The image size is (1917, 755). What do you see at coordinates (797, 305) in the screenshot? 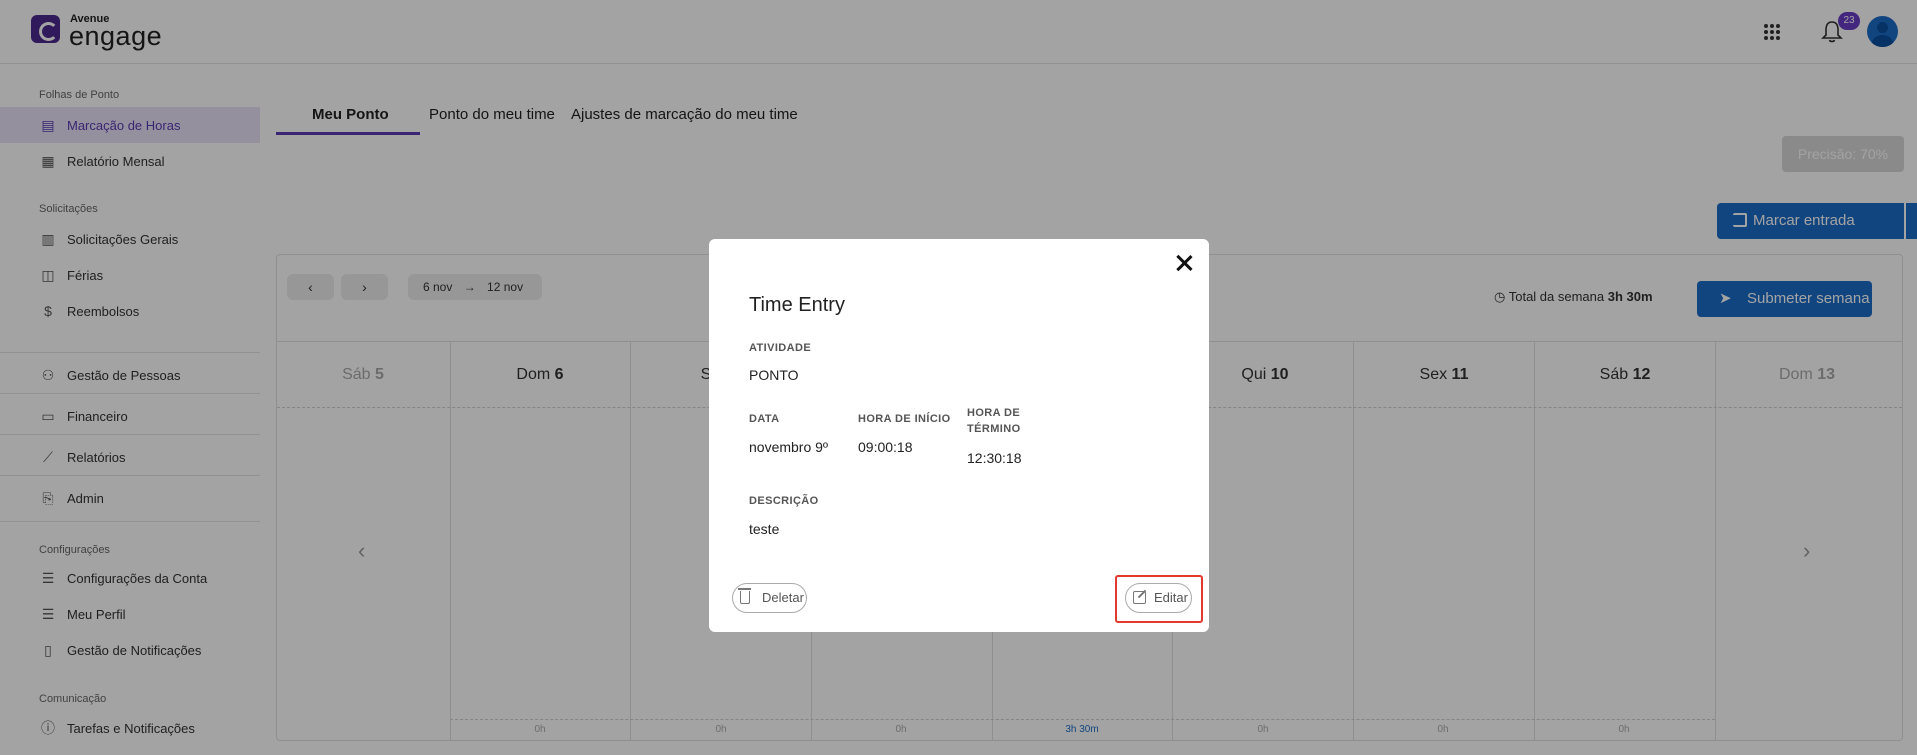
I see `modal-title: Time Entry` at bounding box center [797, 305].